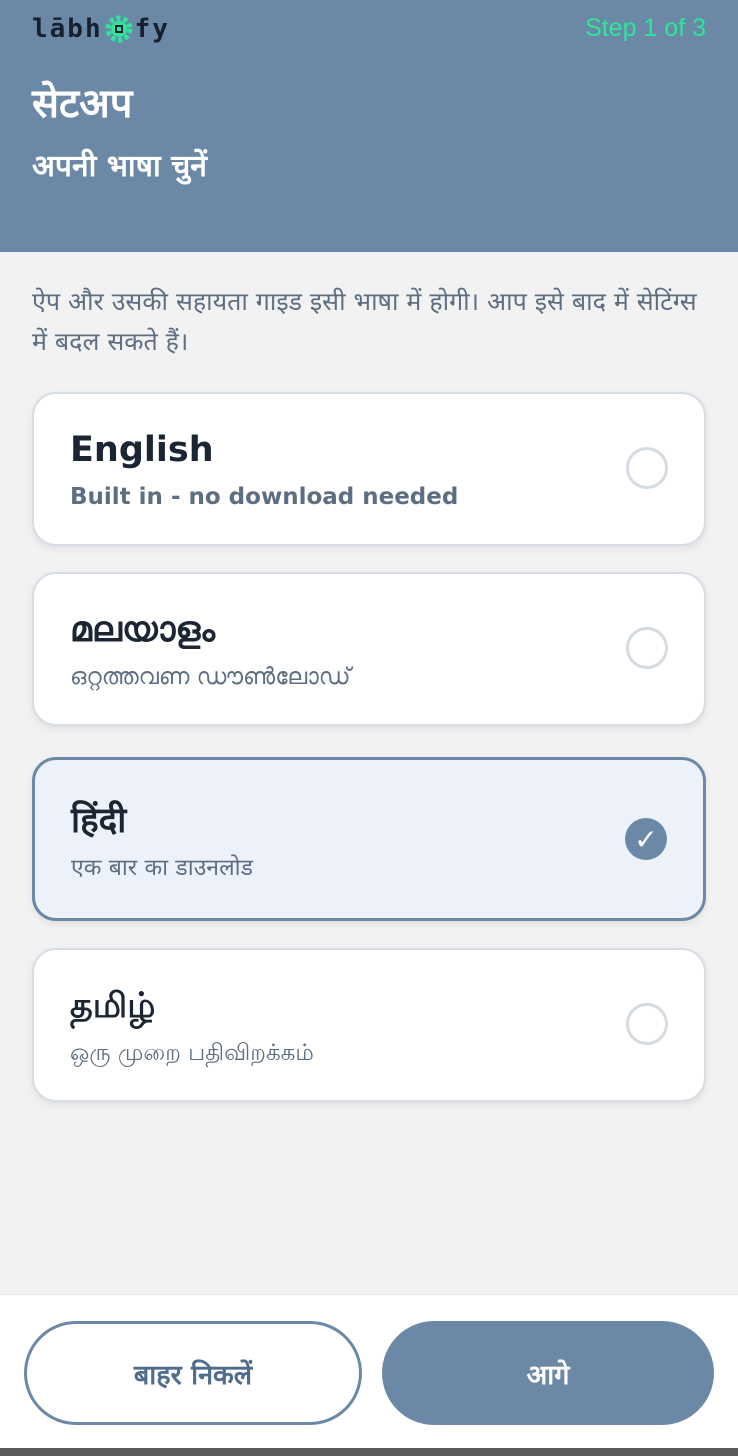 The width and height of the screenshot is (738, 1456). What do you see at coordinates (99, 821) in the screenshot?
I see `language-name: हिंदी` at bounding box center [99, 821].